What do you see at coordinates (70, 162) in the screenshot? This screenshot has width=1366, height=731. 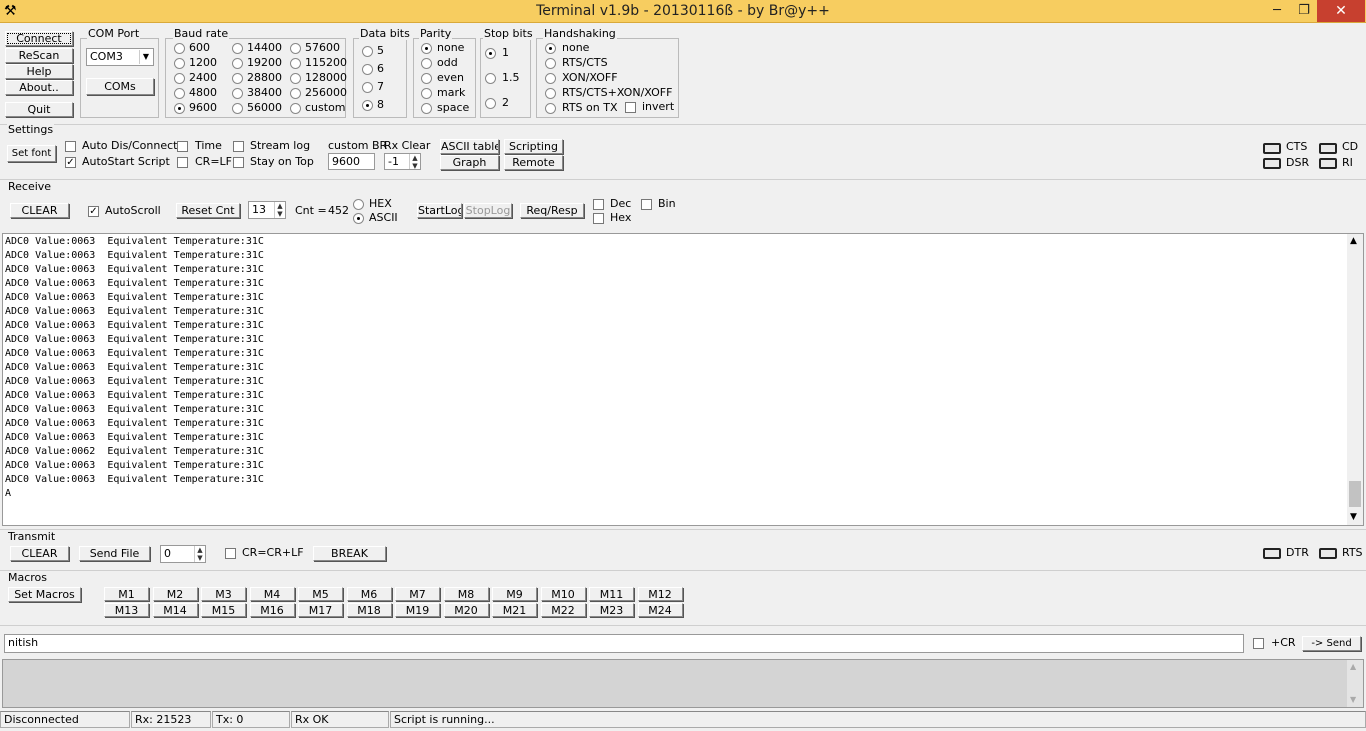 I see `autostart-script-checkbox: ✓` at bounding box center [70, 162].